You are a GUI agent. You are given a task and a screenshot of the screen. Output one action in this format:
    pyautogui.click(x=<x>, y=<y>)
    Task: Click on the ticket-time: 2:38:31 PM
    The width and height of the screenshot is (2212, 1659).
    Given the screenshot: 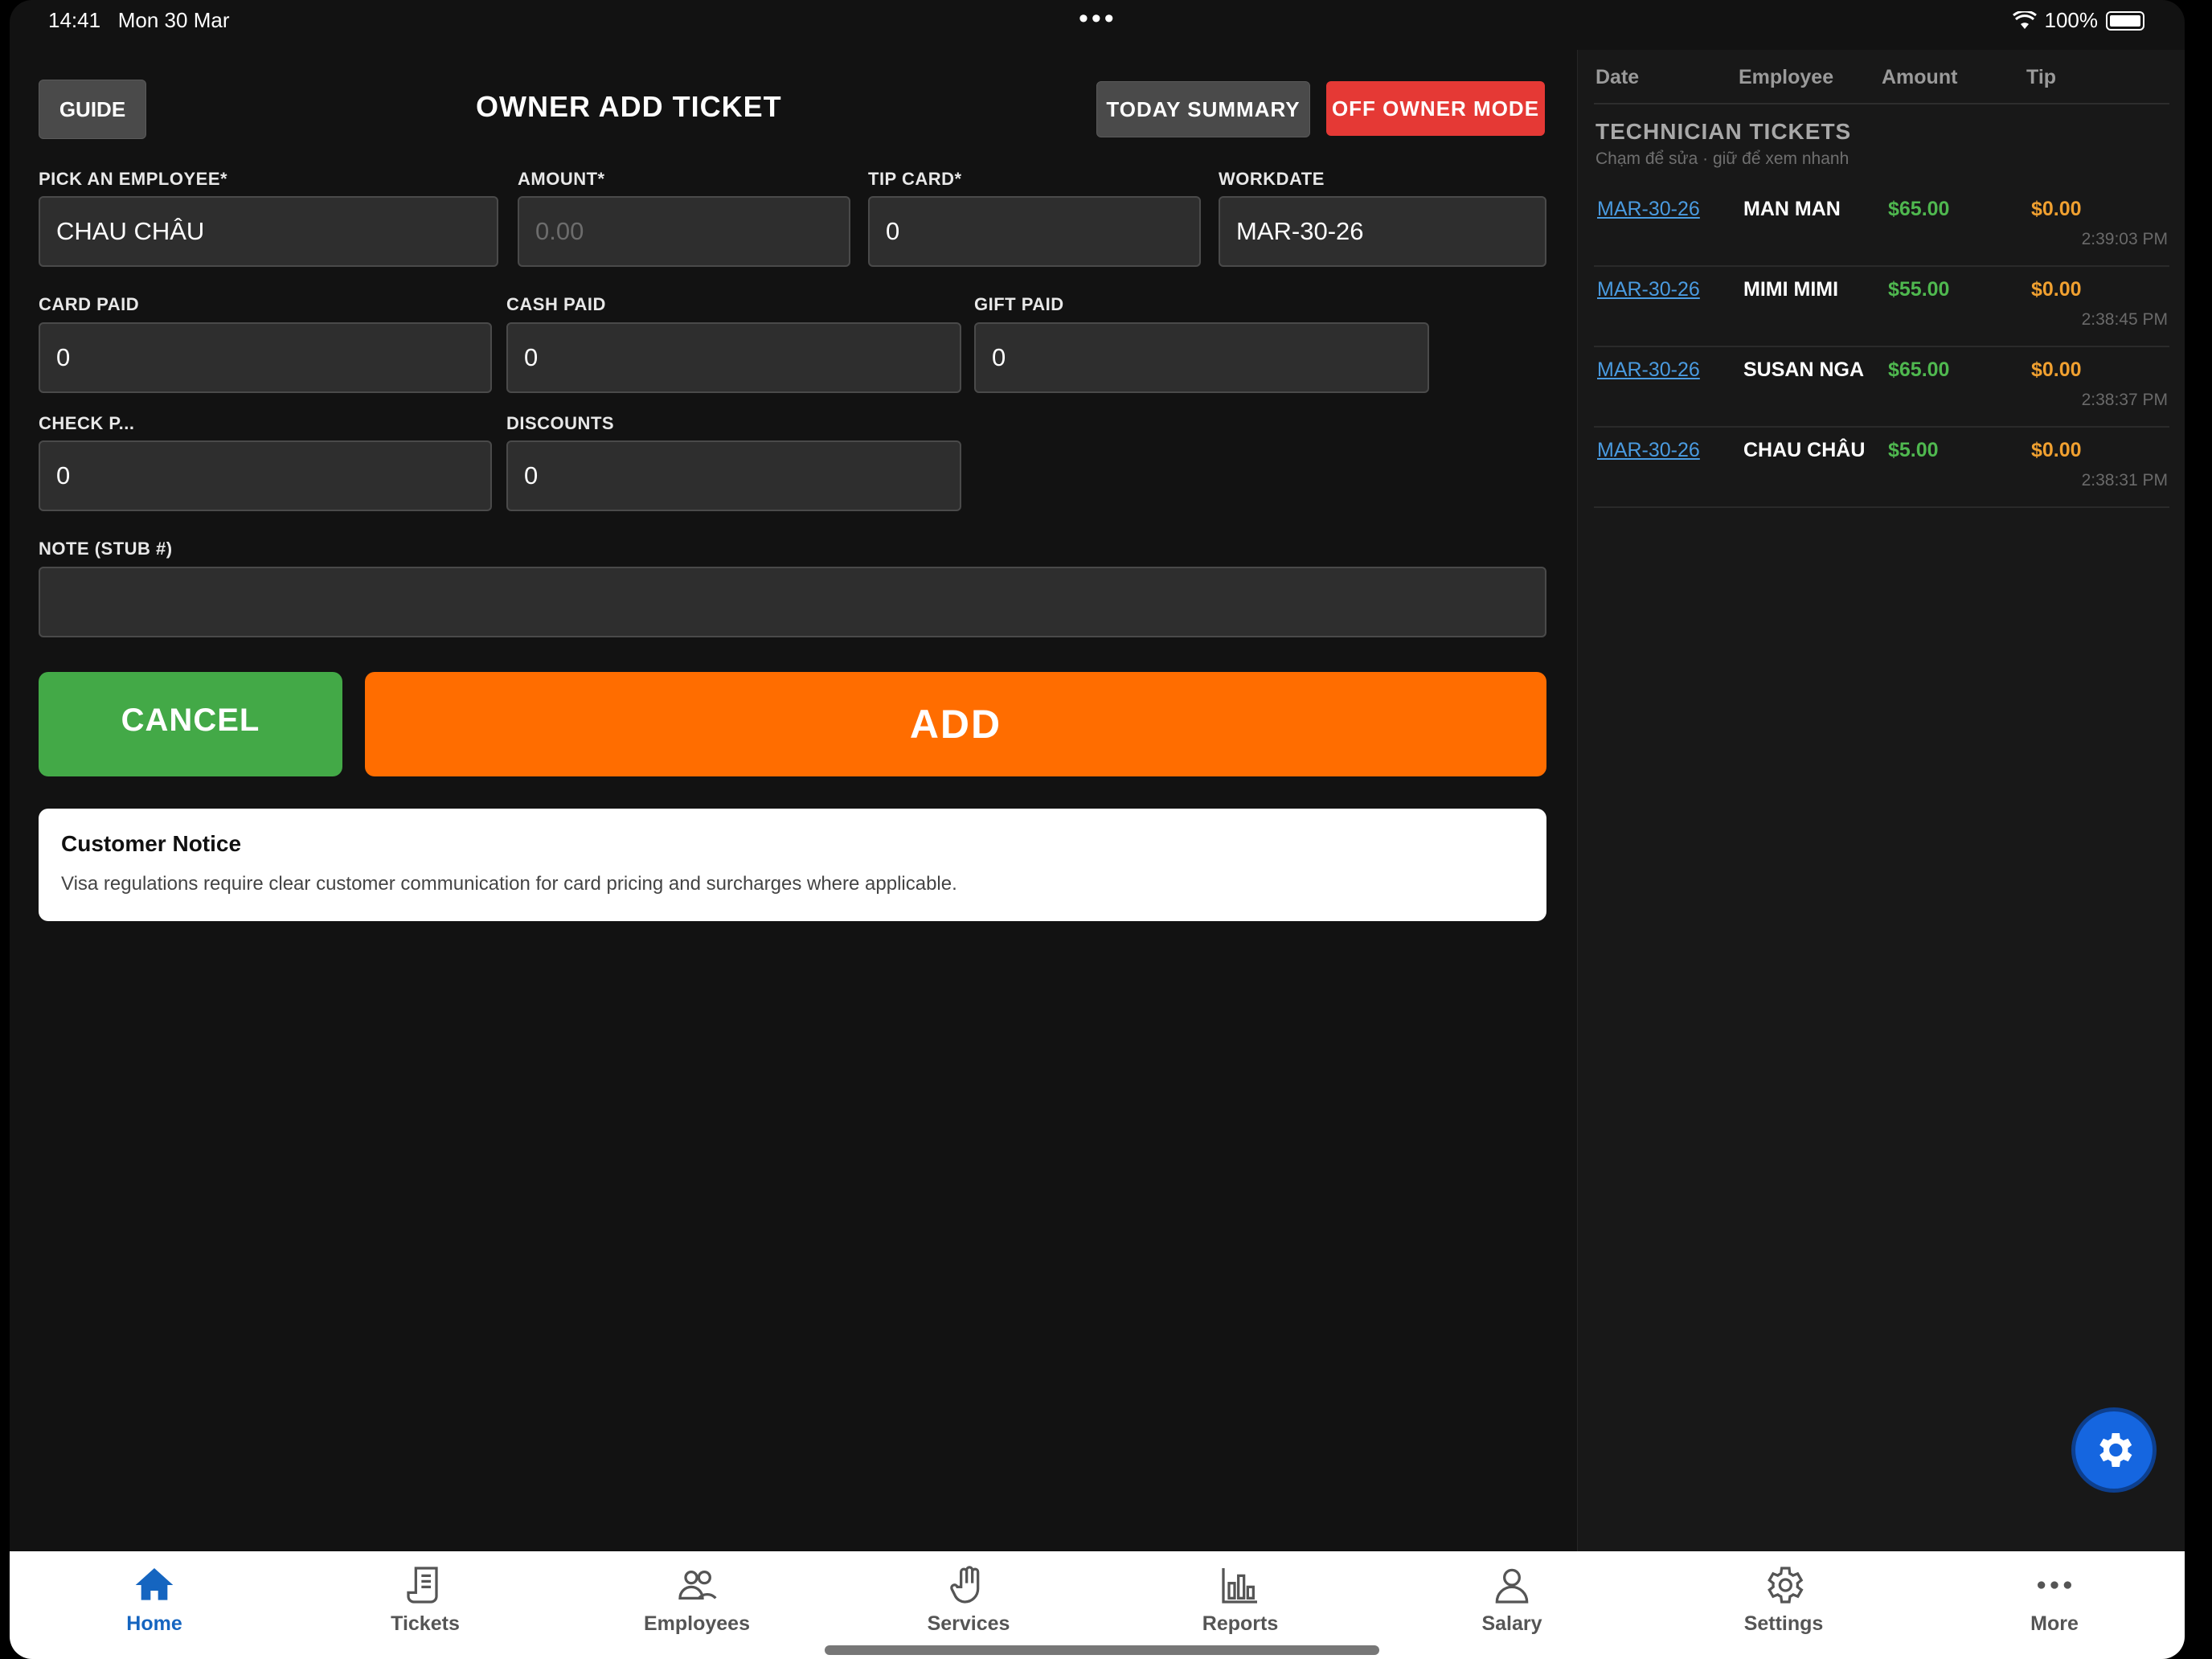 What is the action you would take?
    pyautogui.click(x=2124, y=480)
    